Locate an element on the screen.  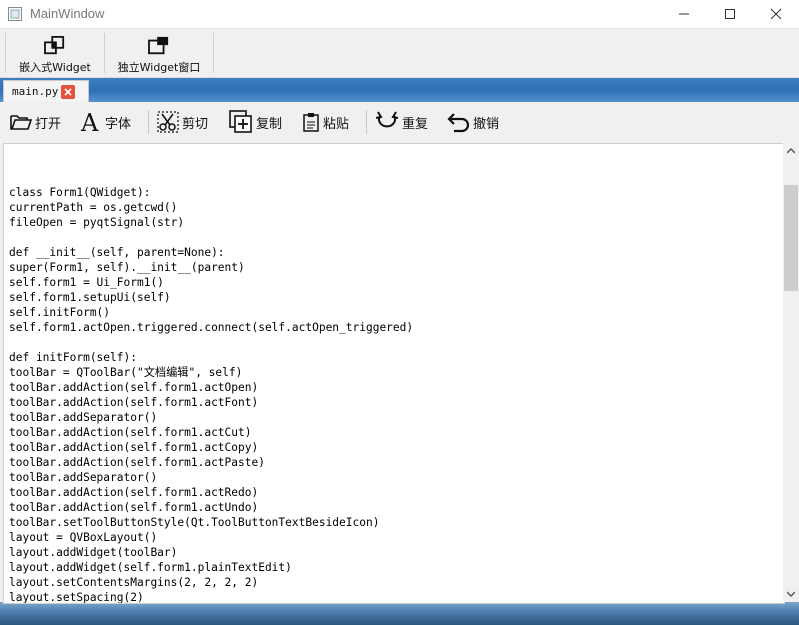
copy-icon is located at coordinates (240, 121).